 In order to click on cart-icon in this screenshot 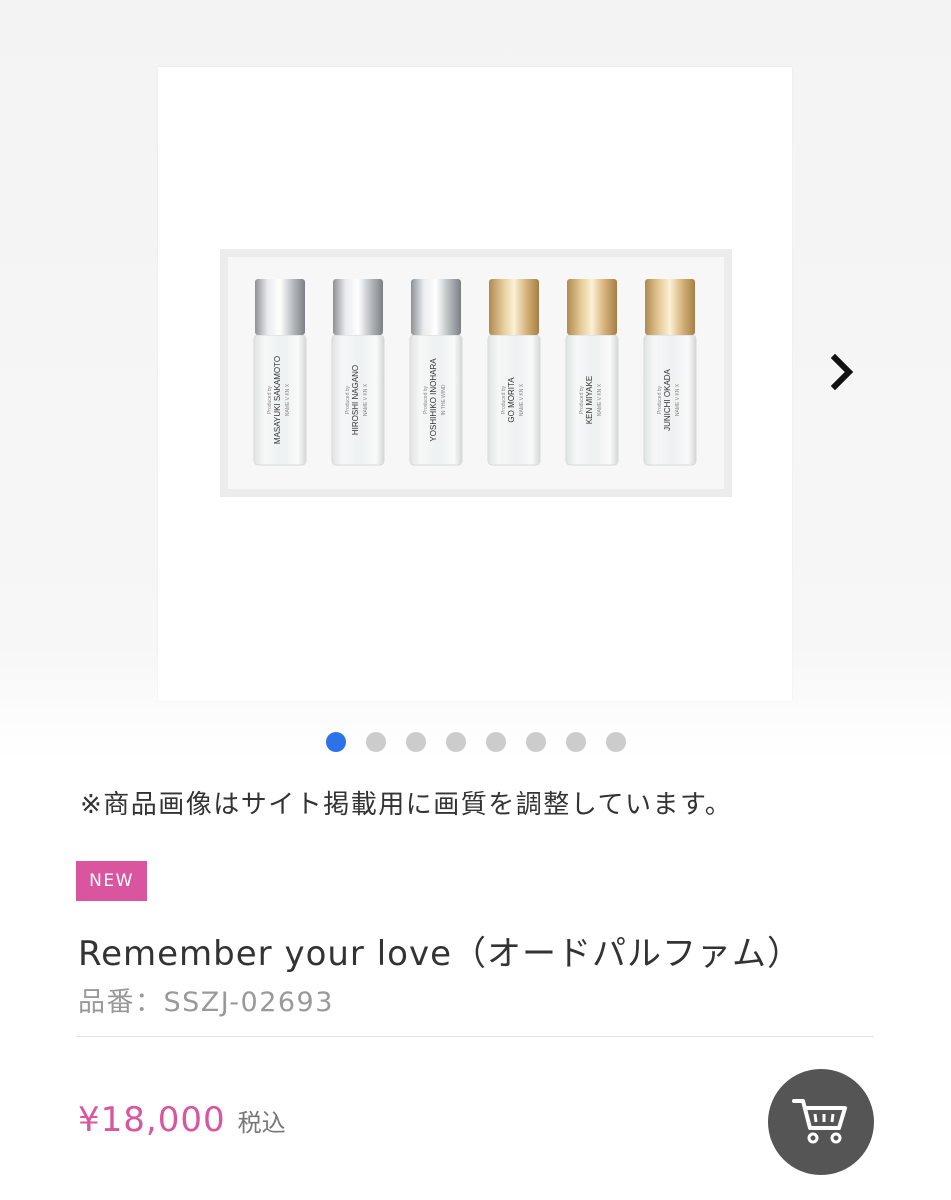, I will do `click(819, 1121)`.